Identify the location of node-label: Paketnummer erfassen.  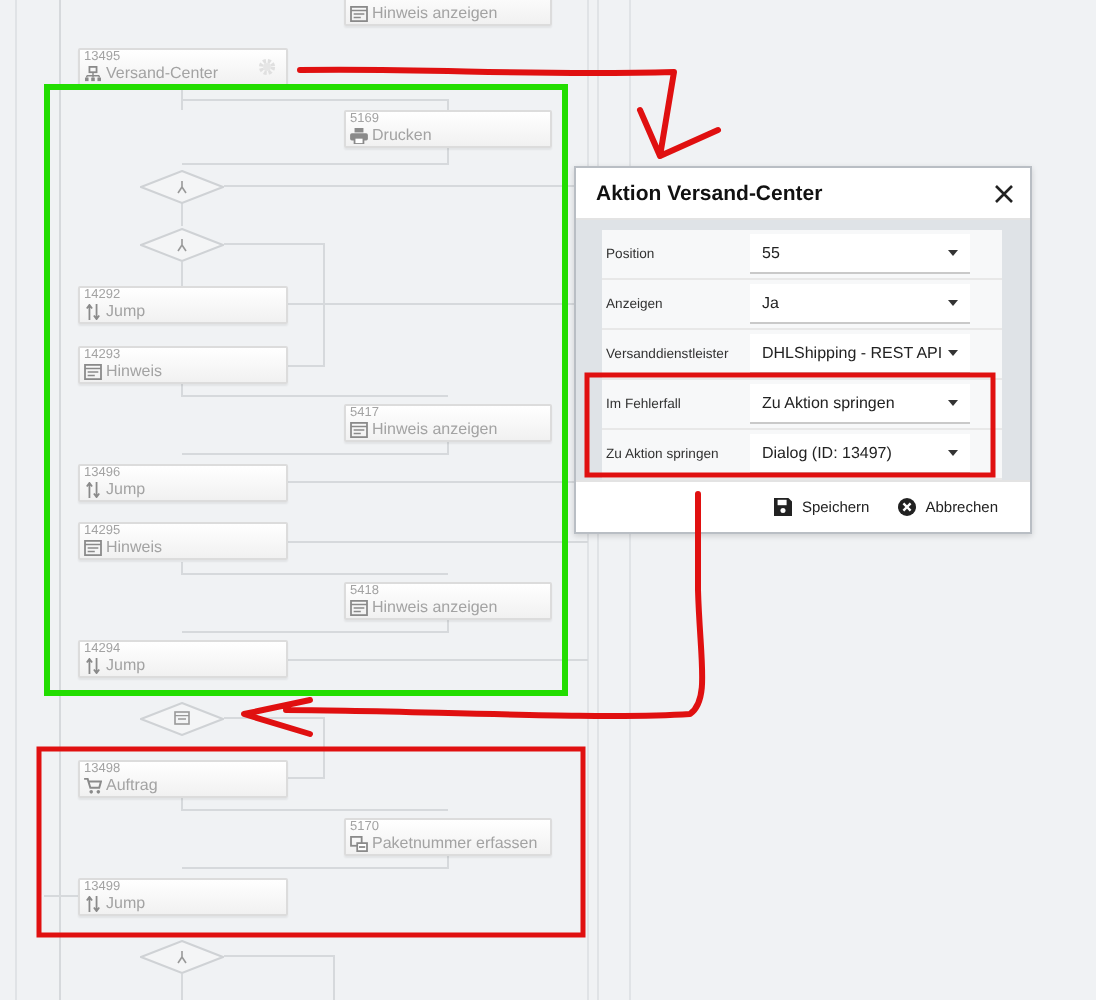
(455, 844).